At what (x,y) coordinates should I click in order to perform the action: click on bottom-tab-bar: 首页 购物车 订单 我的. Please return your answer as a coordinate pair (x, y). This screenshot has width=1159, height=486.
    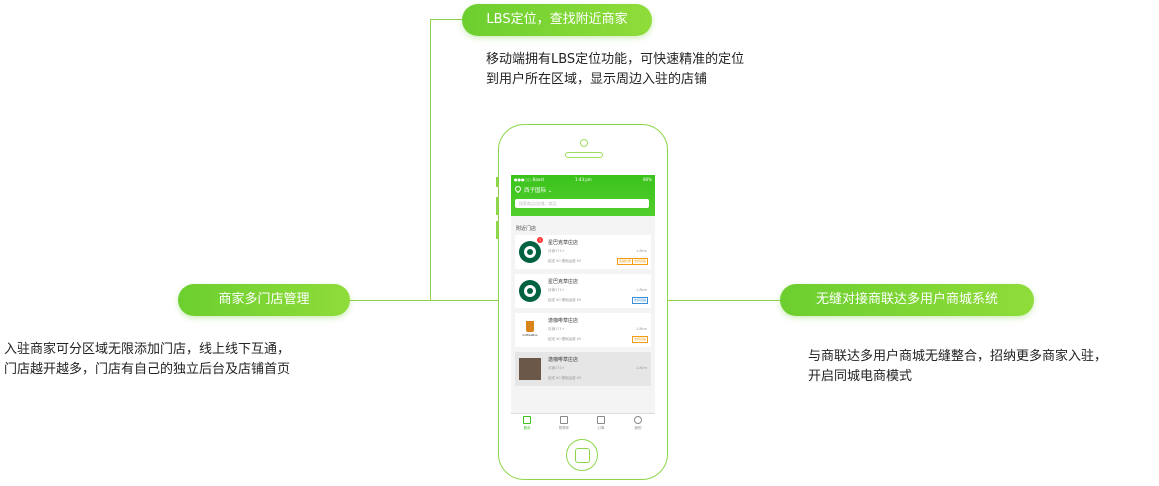
    Looking at the image, I should click on (583, 423).